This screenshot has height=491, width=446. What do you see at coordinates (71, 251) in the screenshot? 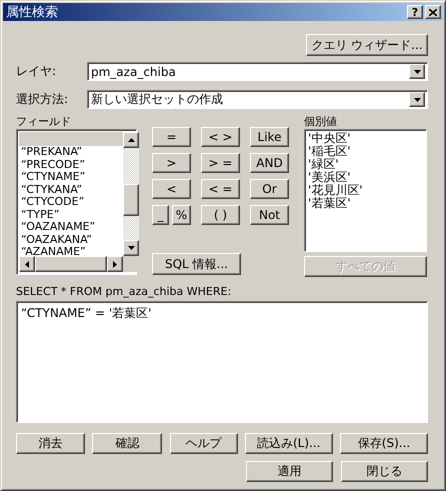
I see `field-list-item: “AZANAME”` at bounding box center [71, 251].